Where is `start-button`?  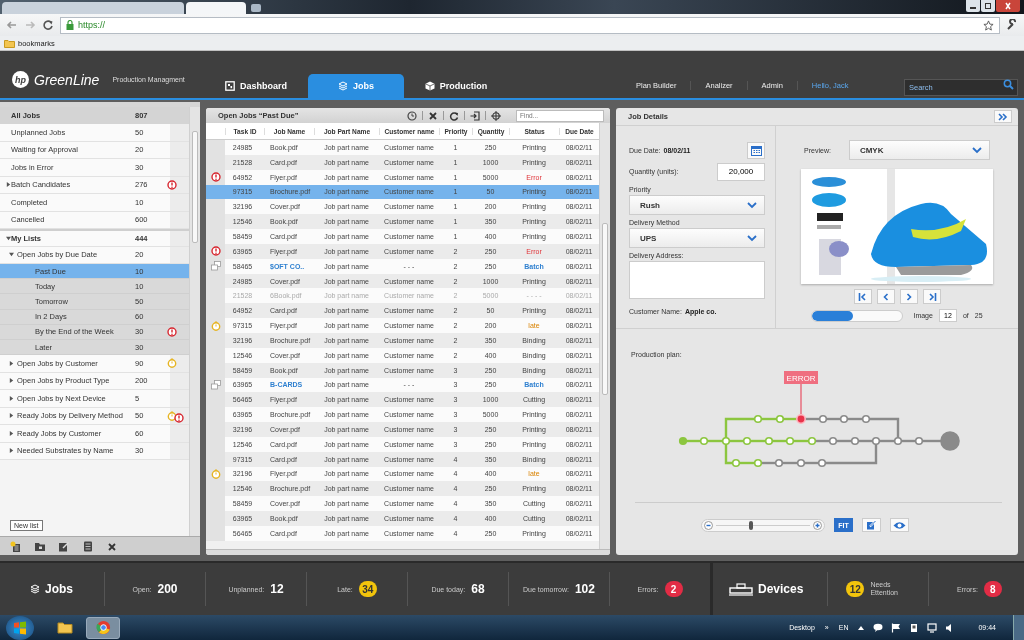
start-button is located at coordinates (20, 627).